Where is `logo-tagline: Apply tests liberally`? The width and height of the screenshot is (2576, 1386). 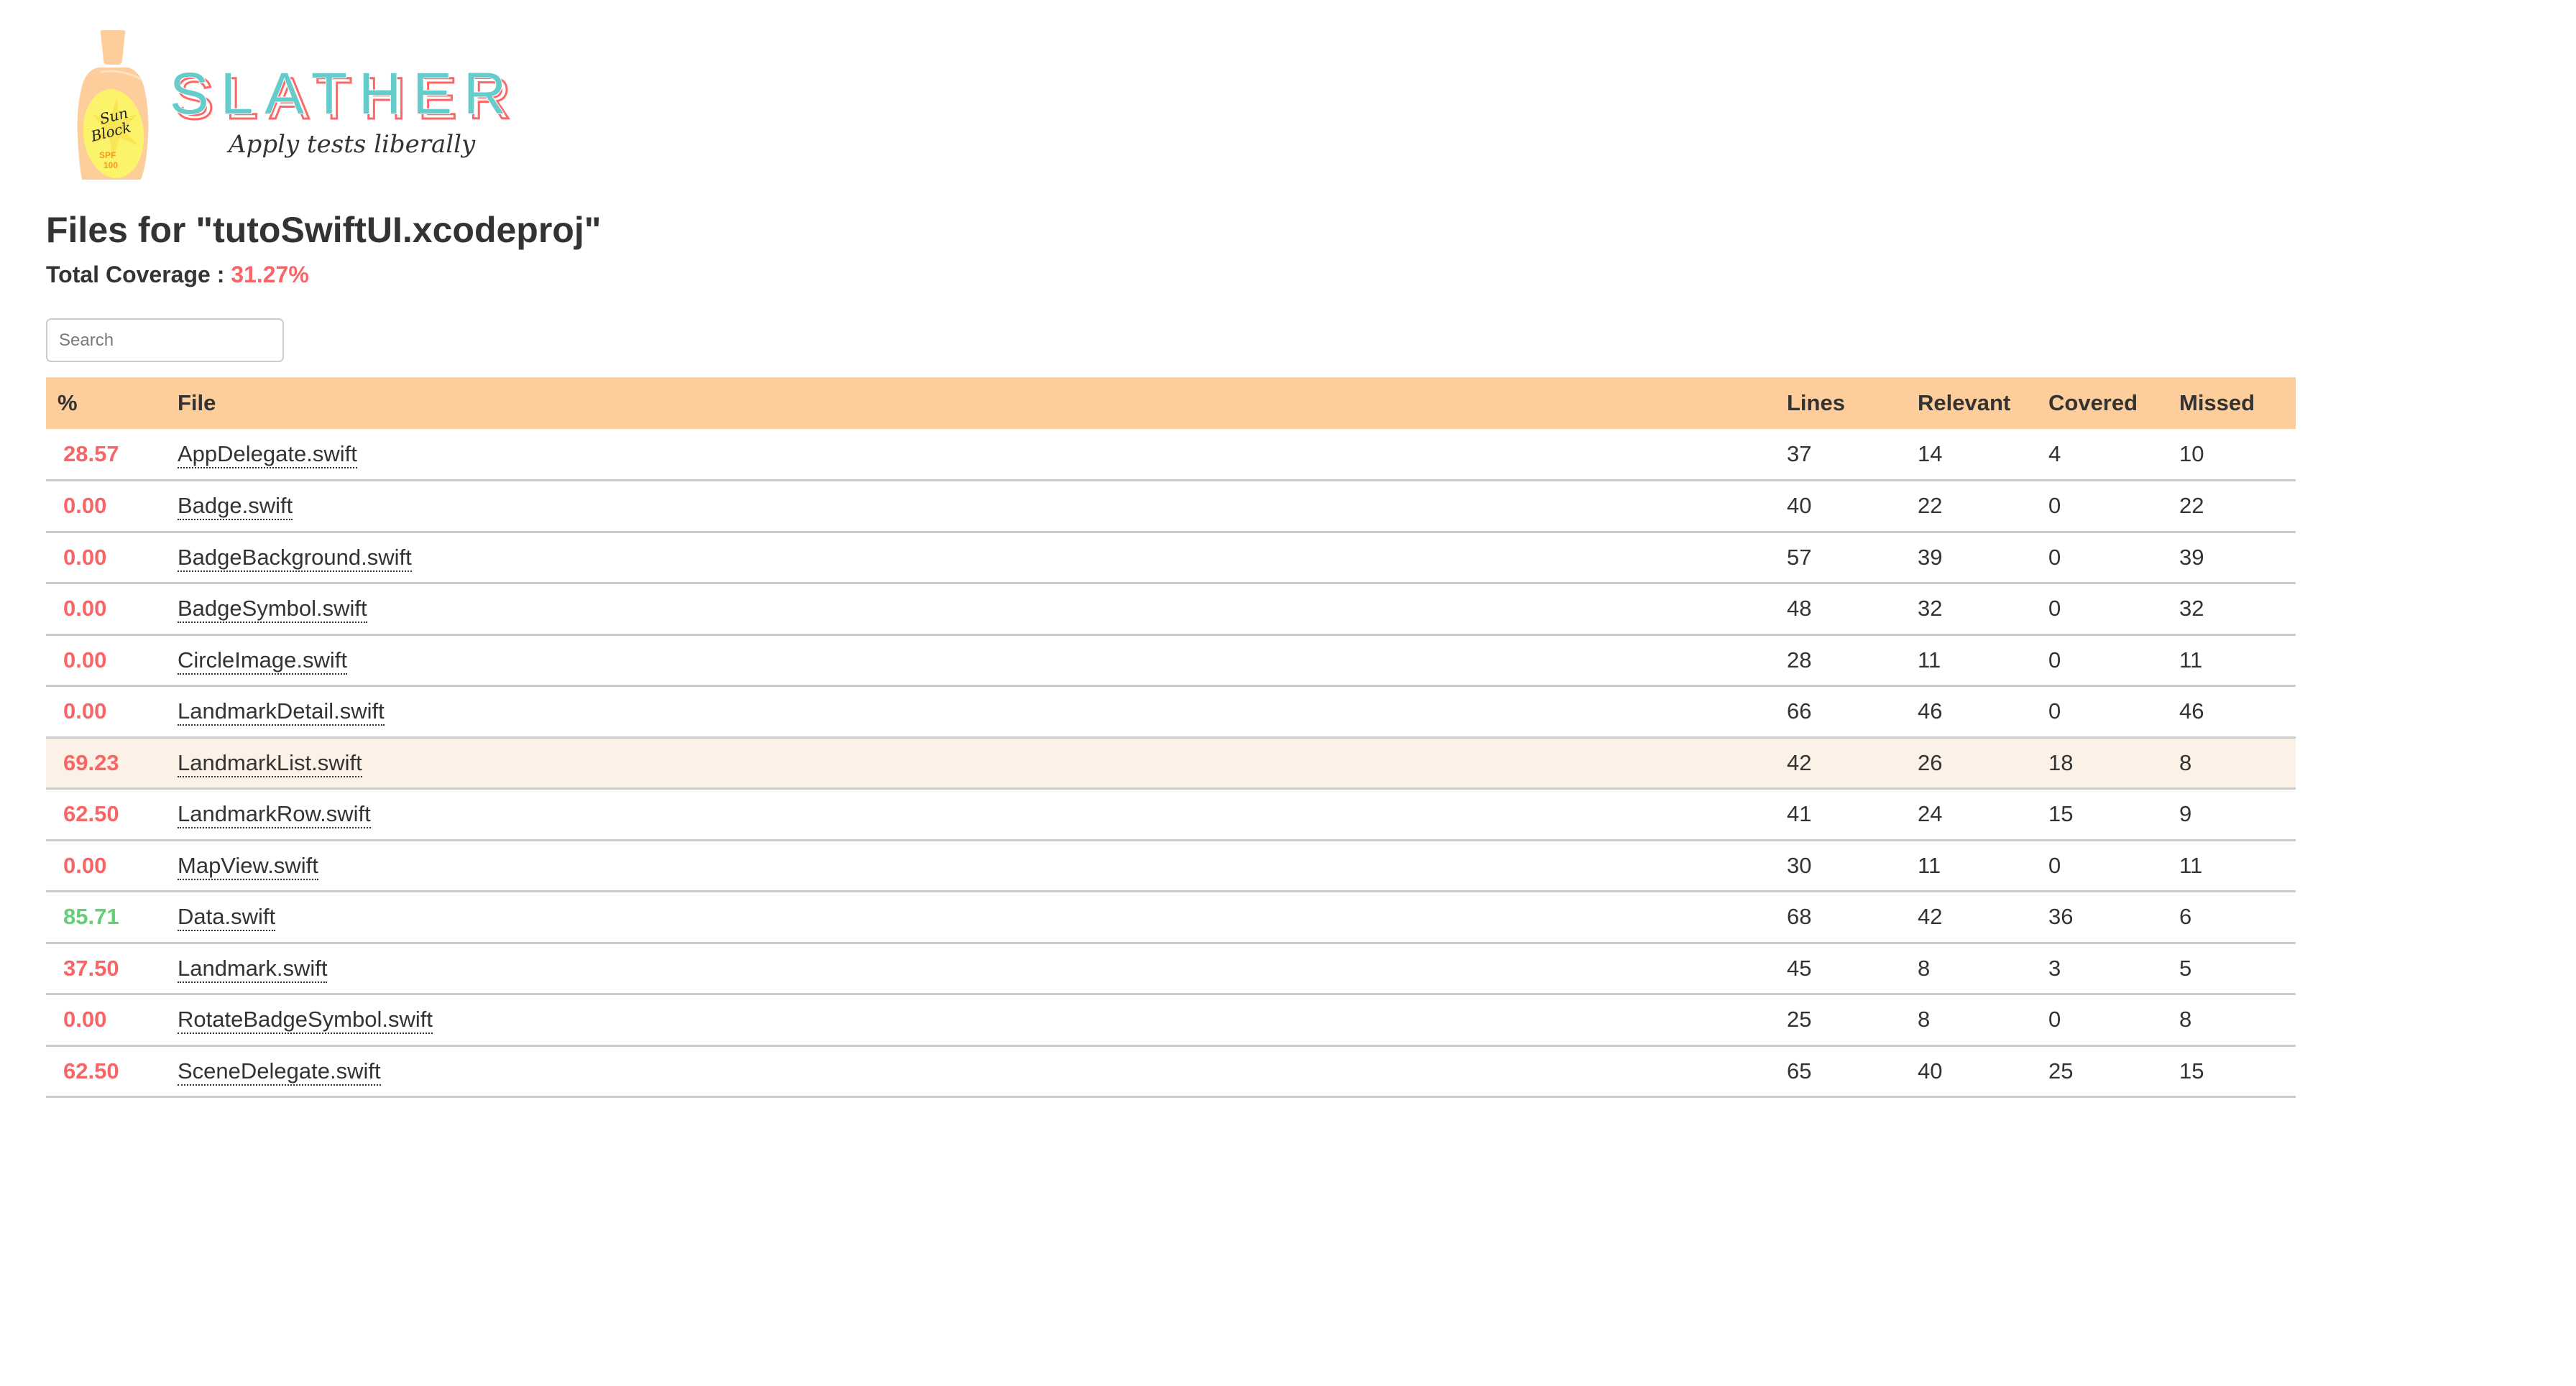 logo-tagline: Apply tests liberally is located at coordinates (351, 144).